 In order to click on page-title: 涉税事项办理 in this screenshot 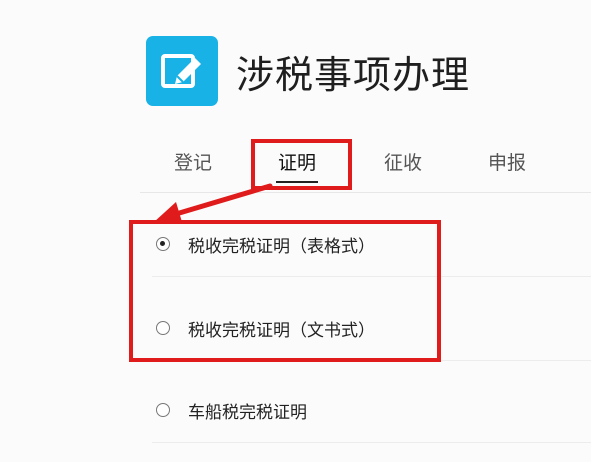, I will do `click(353, 74)`.